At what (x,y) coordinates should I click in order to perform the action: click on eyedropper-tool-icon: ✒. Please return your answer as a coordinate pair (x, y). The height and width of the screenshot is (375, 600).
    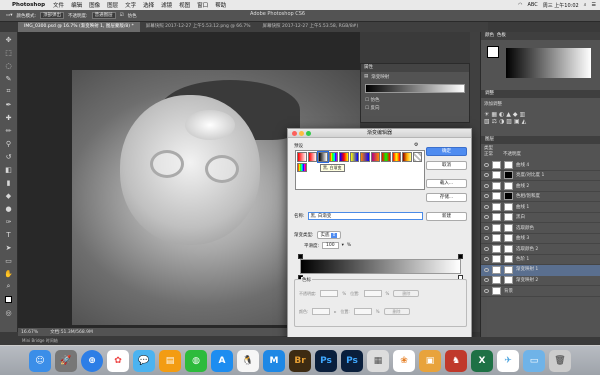
    Looking at the image, I should click on (9, 104).